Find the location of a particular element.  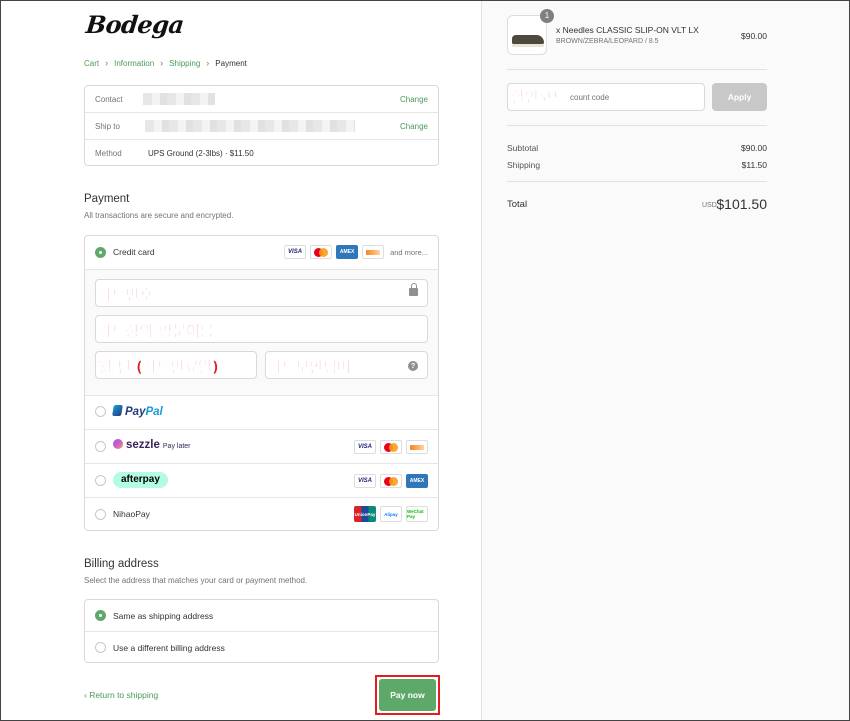

credit-card-radio is located at coordinates (100, 252).